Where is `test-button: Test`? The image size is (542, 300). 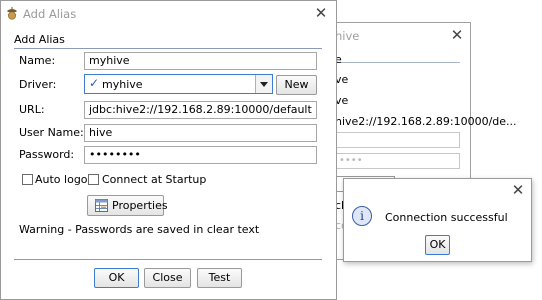 test-button: Test is located at coordinates (219, 278).